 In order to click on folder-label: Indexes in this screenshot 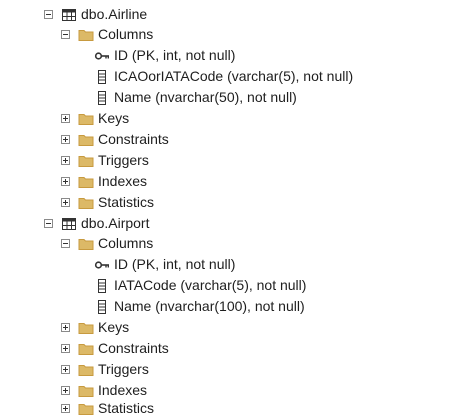, I will do `click(123, 181)`.